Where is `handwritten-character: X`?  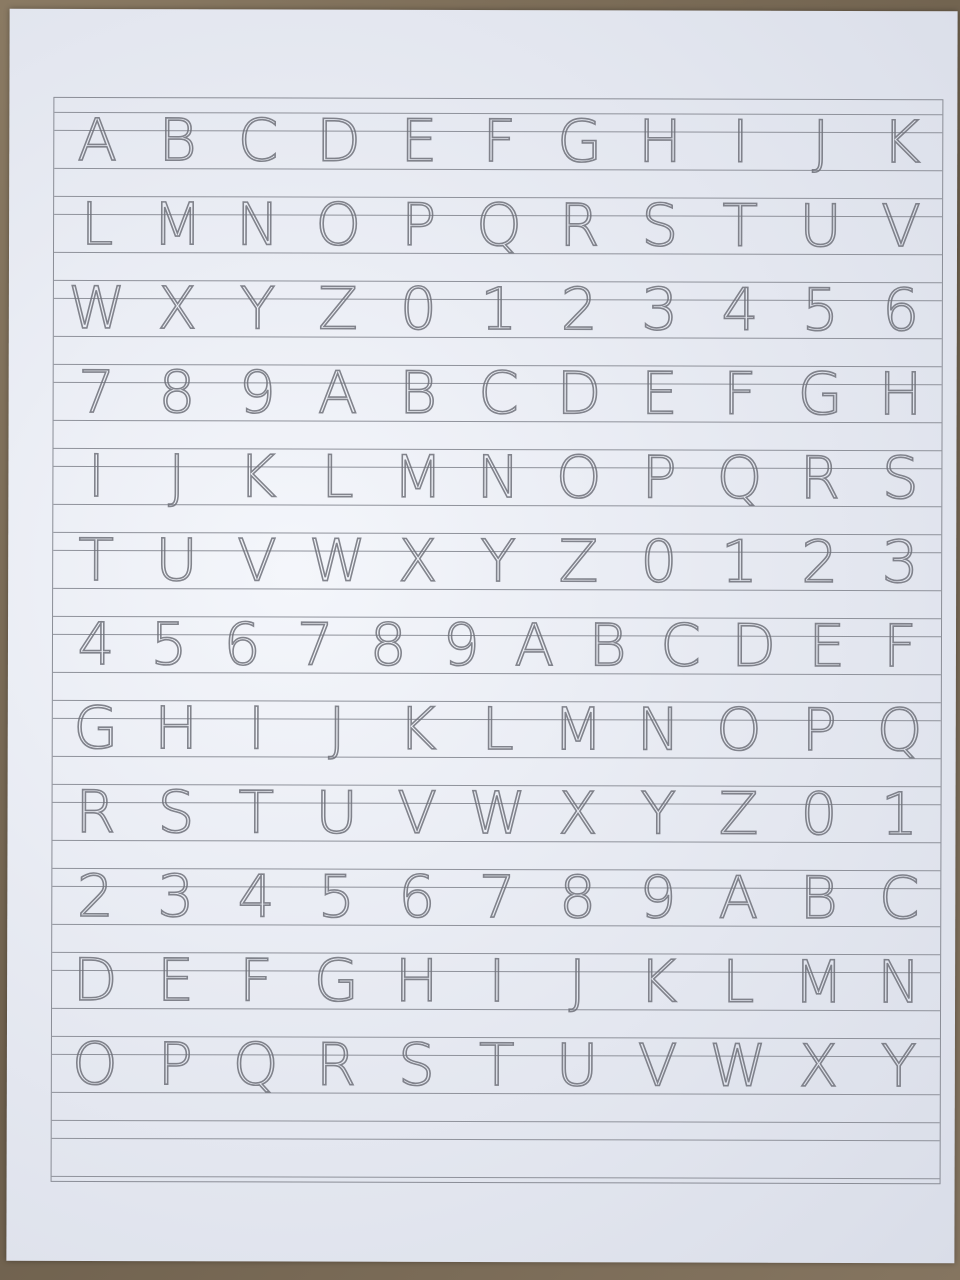 handwritten-character: X is located at coordinates (177, 308).